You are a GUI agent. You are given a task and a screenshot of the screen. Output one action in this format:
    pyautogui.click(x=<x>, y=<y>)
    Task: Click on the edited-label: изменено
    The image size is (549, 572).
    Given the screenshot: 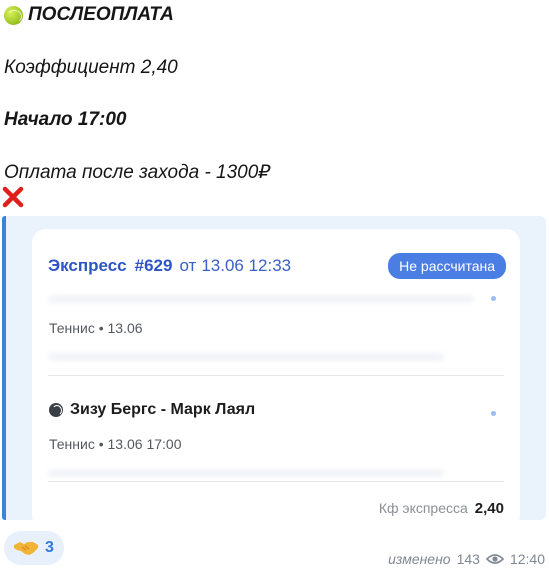 What is the action you would take?
    pyautogui.click(x=419, y=559)
    